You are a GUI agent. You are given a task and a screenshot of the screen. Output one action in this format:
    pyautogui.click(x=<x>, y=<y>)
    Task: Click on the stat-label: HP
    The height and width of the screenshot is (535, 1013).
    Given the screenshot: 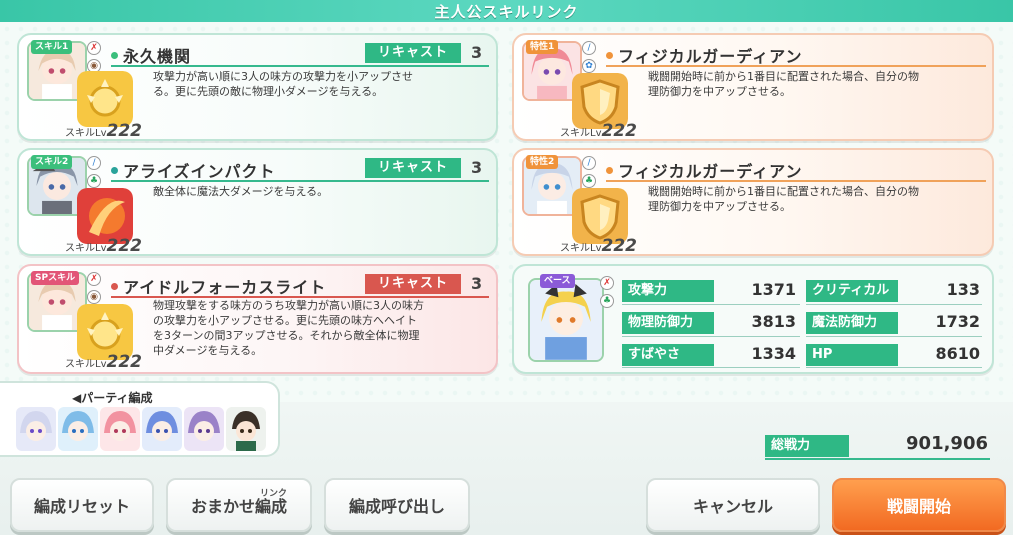 What is the action you would take?
    pyautogui.click(x=852, y=355)
    